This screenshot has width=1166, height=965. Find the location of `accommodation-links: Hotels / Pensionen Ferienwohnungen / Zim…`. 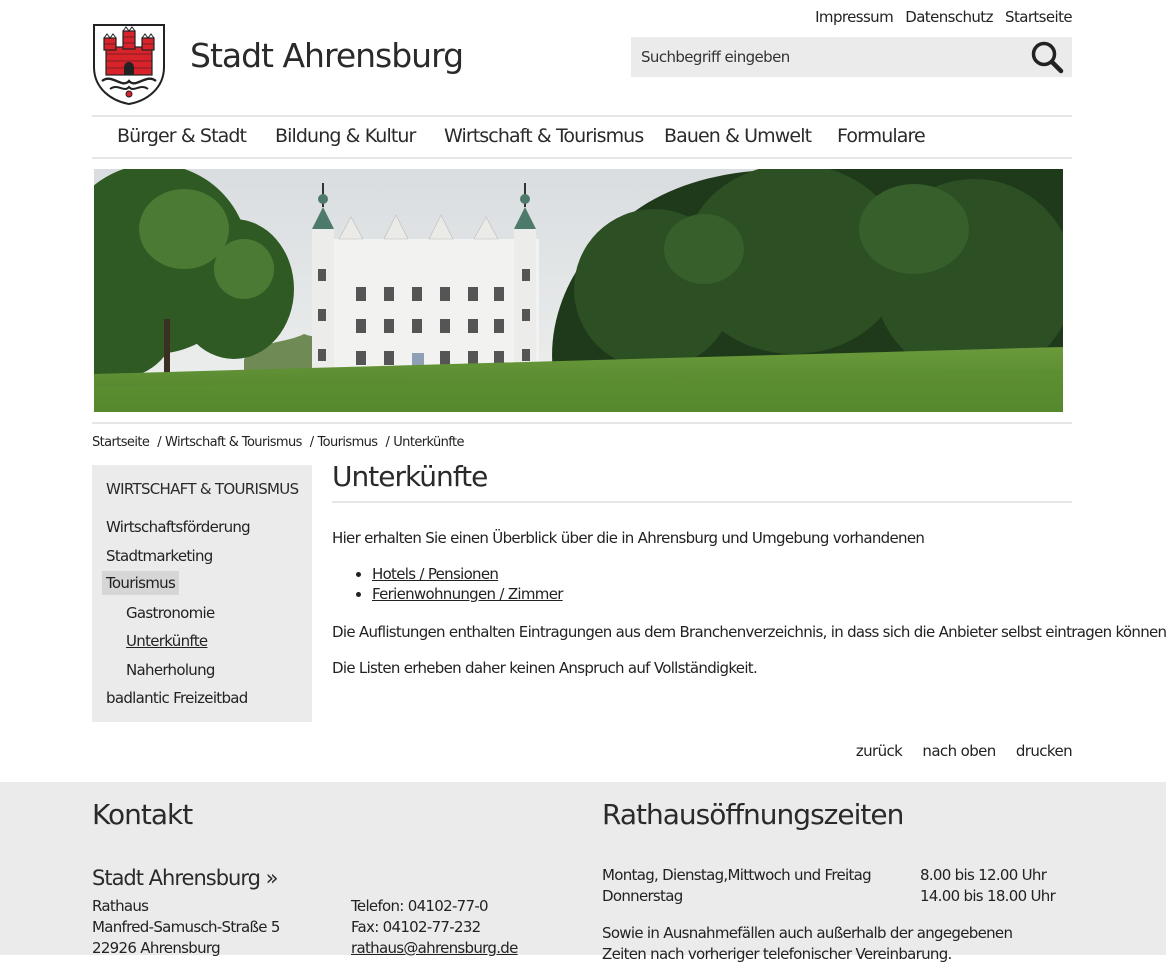

accommodation-links: Hotels / Pensionen Ferienwohnungen / Zim… is located at coordinates (447, 584).